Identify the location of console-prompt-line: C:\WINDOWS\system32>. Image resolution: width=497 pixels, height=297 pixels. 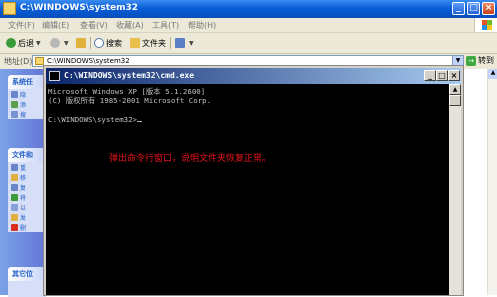
(95, 119).